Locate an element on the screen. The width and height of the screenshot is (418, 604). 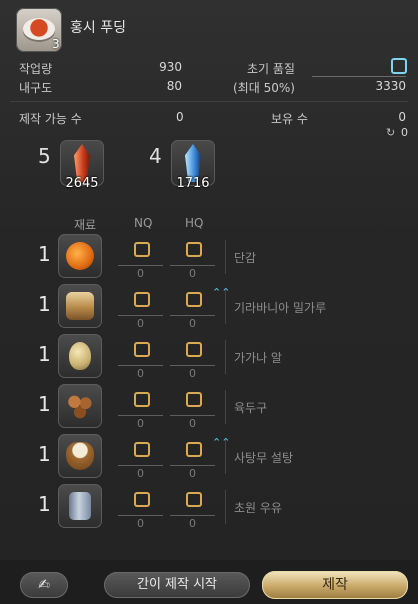
craftable-label: 제작 가능 수 is located at coordinates (50, 119).